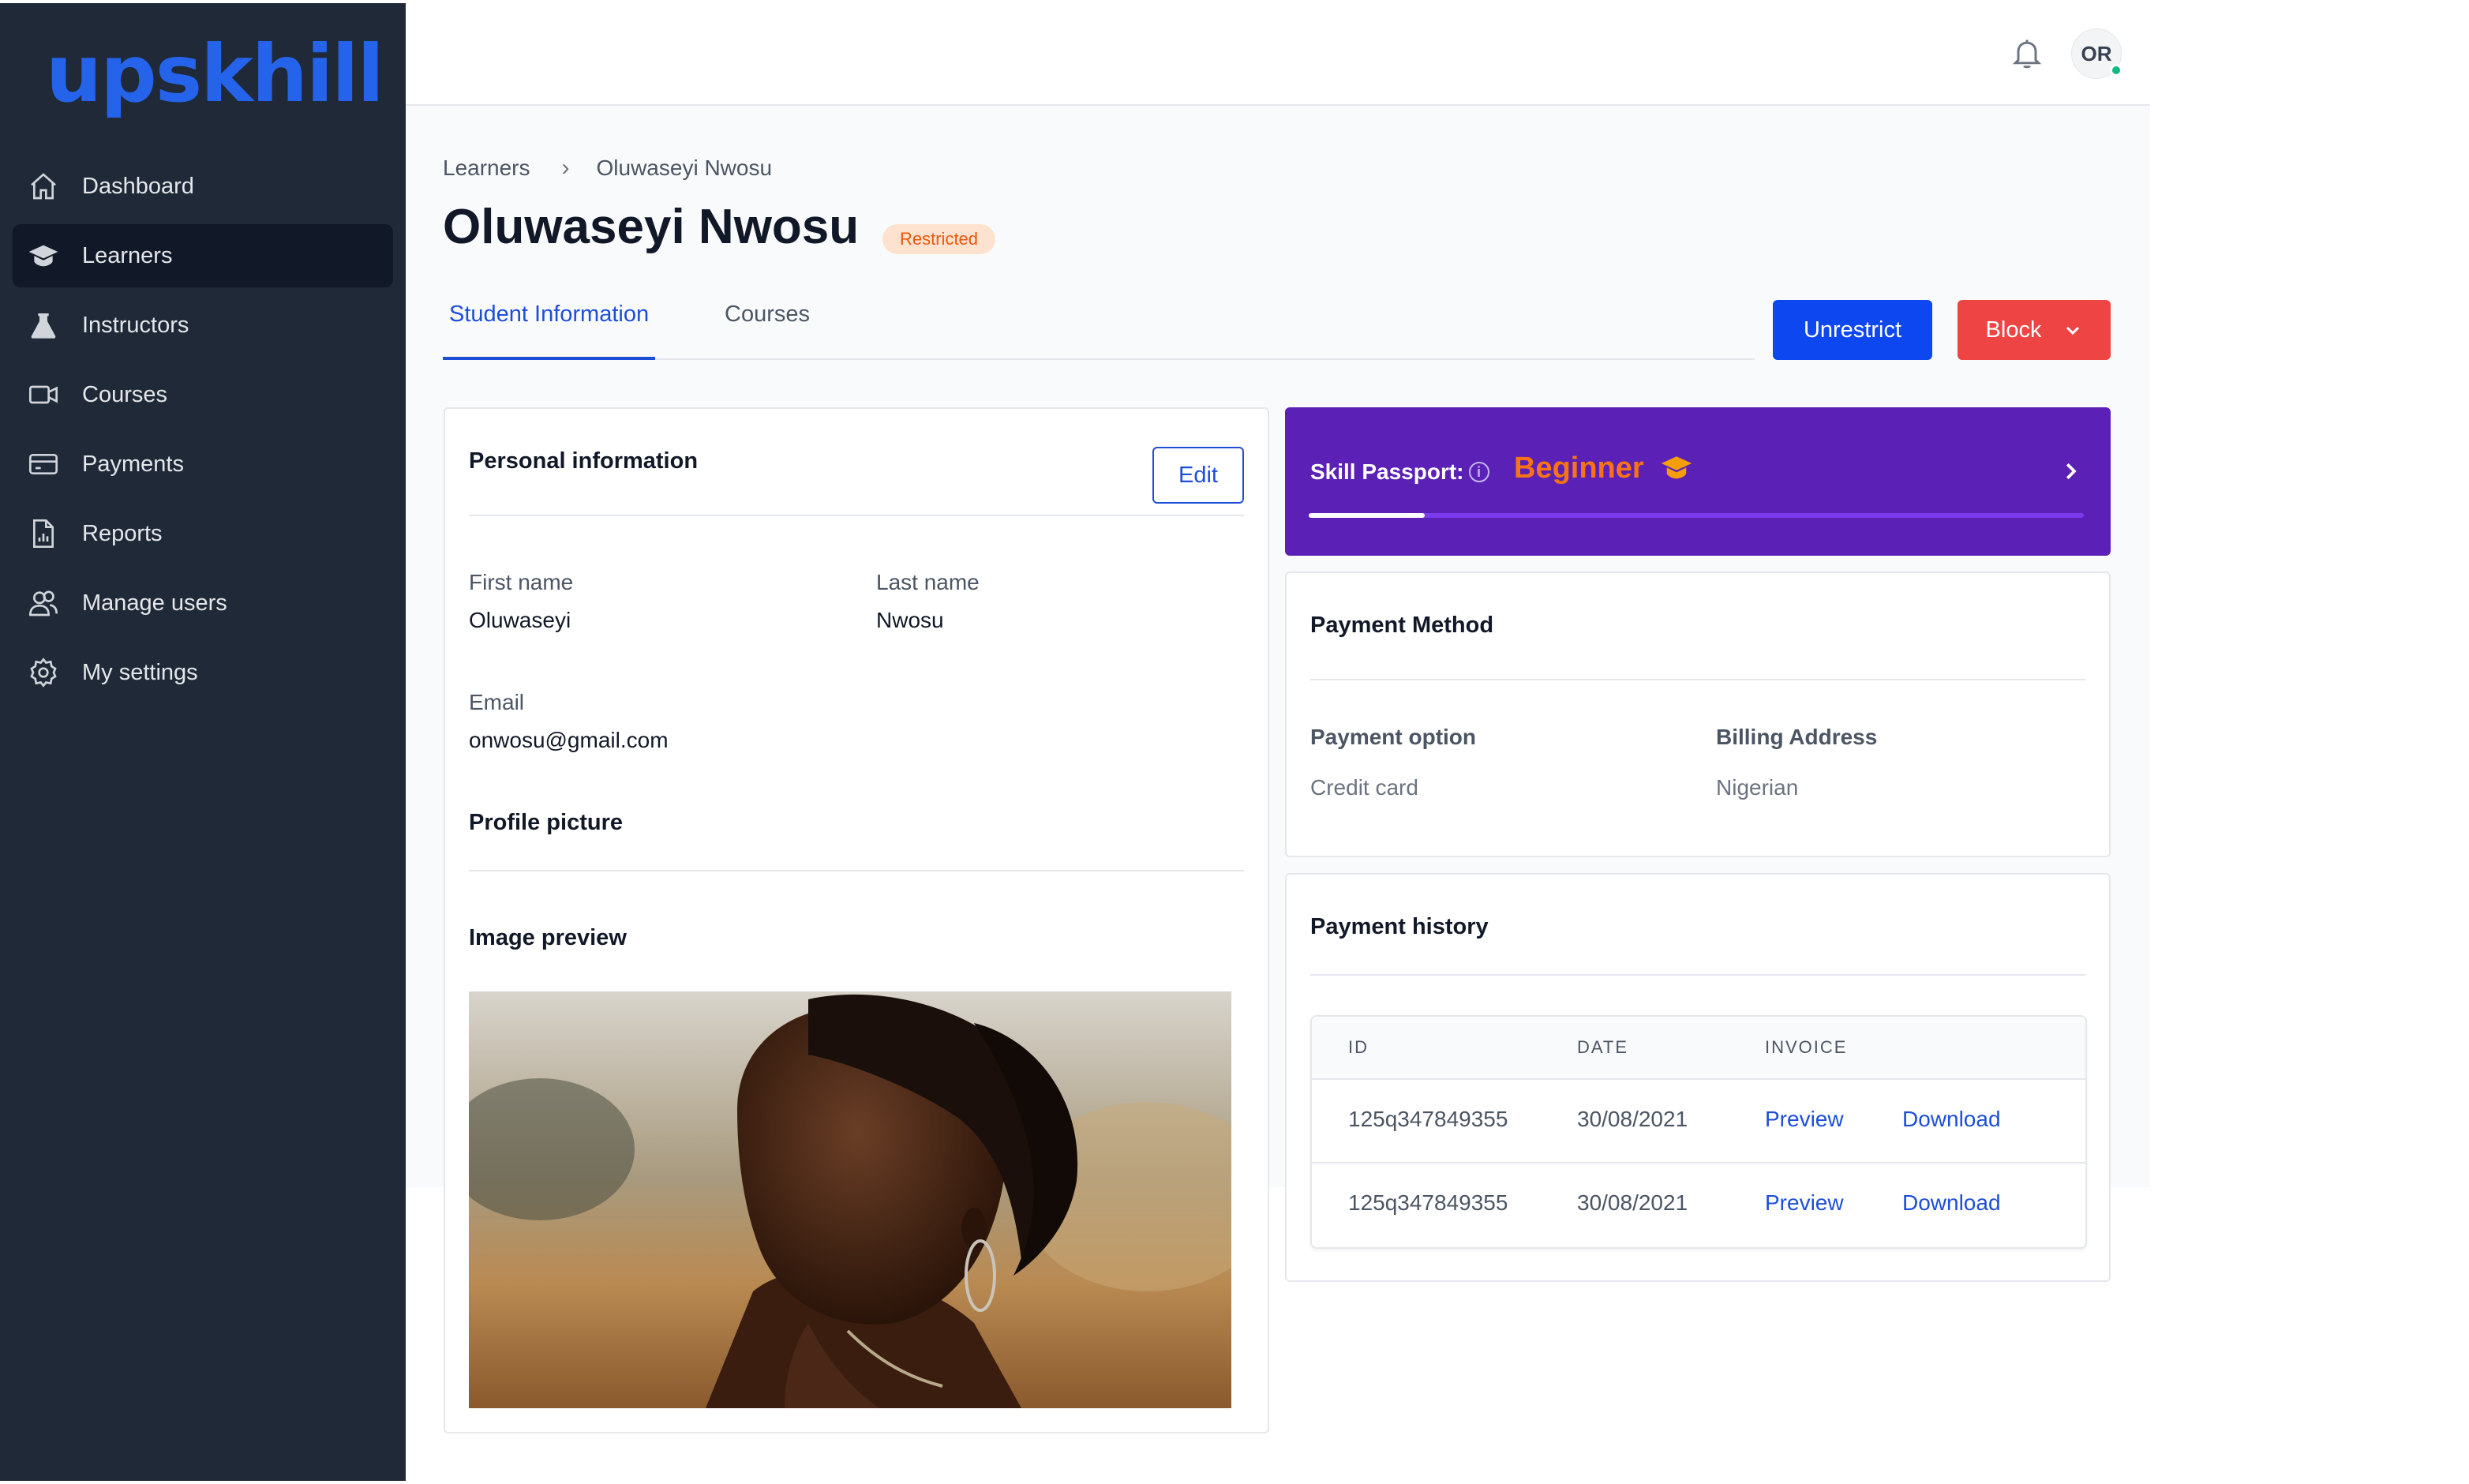 The width and height of the screenshot is (2469, 1484). What do you see at coordinates (497, 702) in the screenshot?
I see `email-label: Email` at bounding box center [497, 702].